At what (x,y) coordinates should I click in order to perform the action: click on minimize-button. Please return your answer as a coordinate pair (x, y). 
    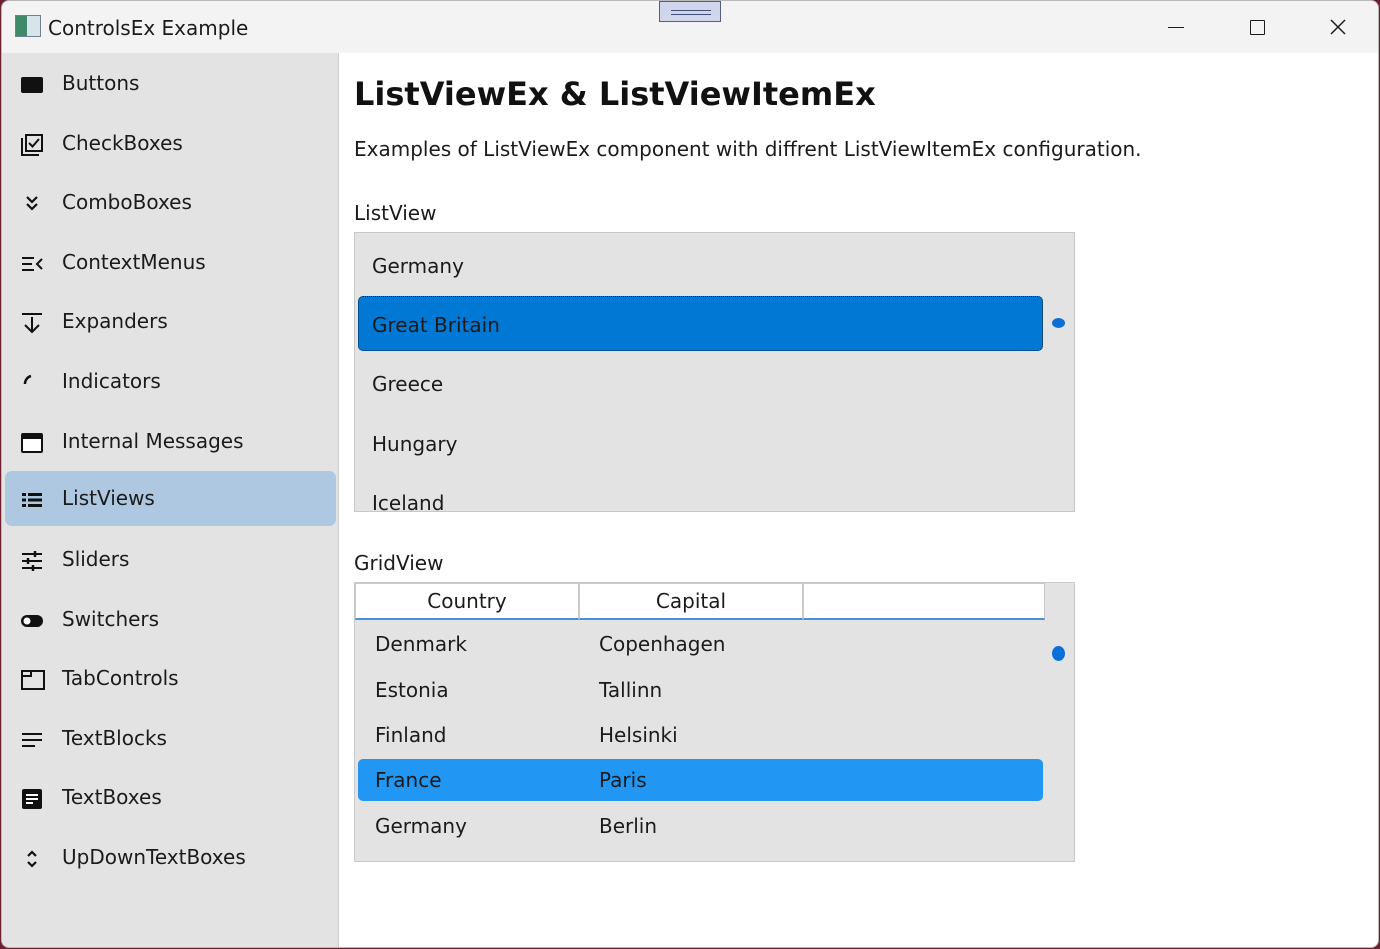
    Looking at the image, I should click on (1176, 27).